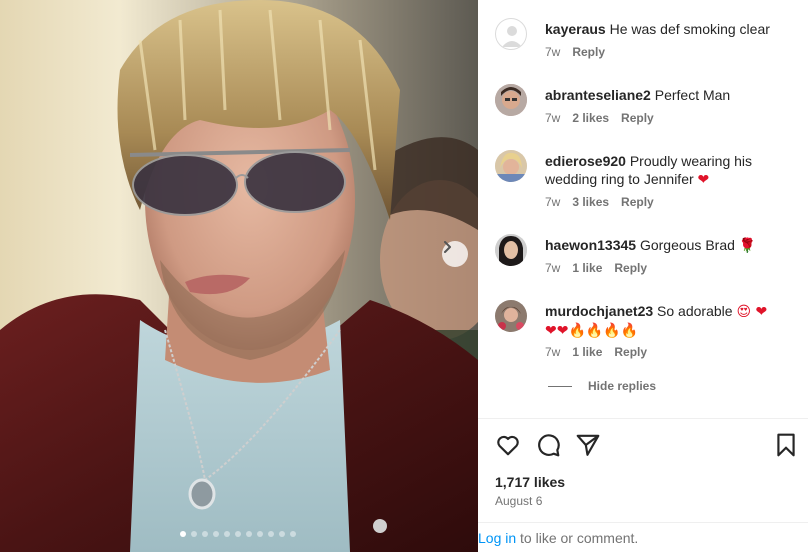 This screenshot has height=552, width=808. I want to click on like-button, so click(508, 445).